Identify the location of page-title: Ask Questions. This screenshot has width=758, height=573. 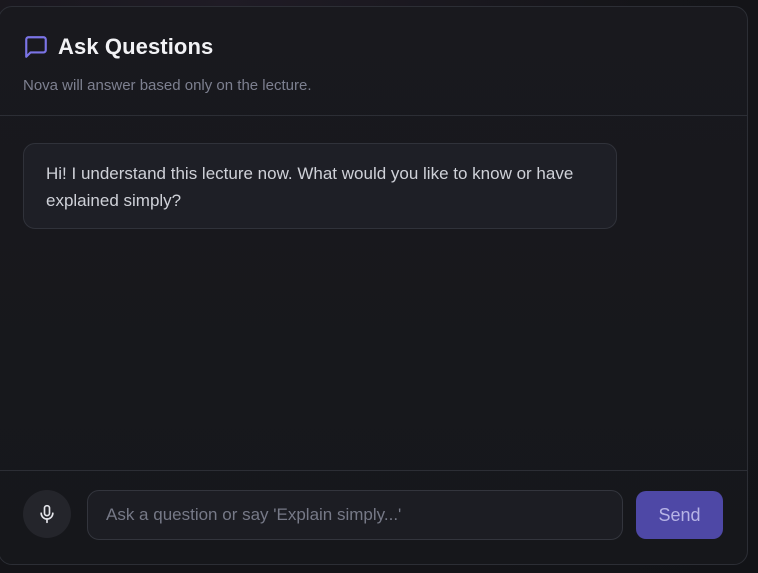
(136, 46).